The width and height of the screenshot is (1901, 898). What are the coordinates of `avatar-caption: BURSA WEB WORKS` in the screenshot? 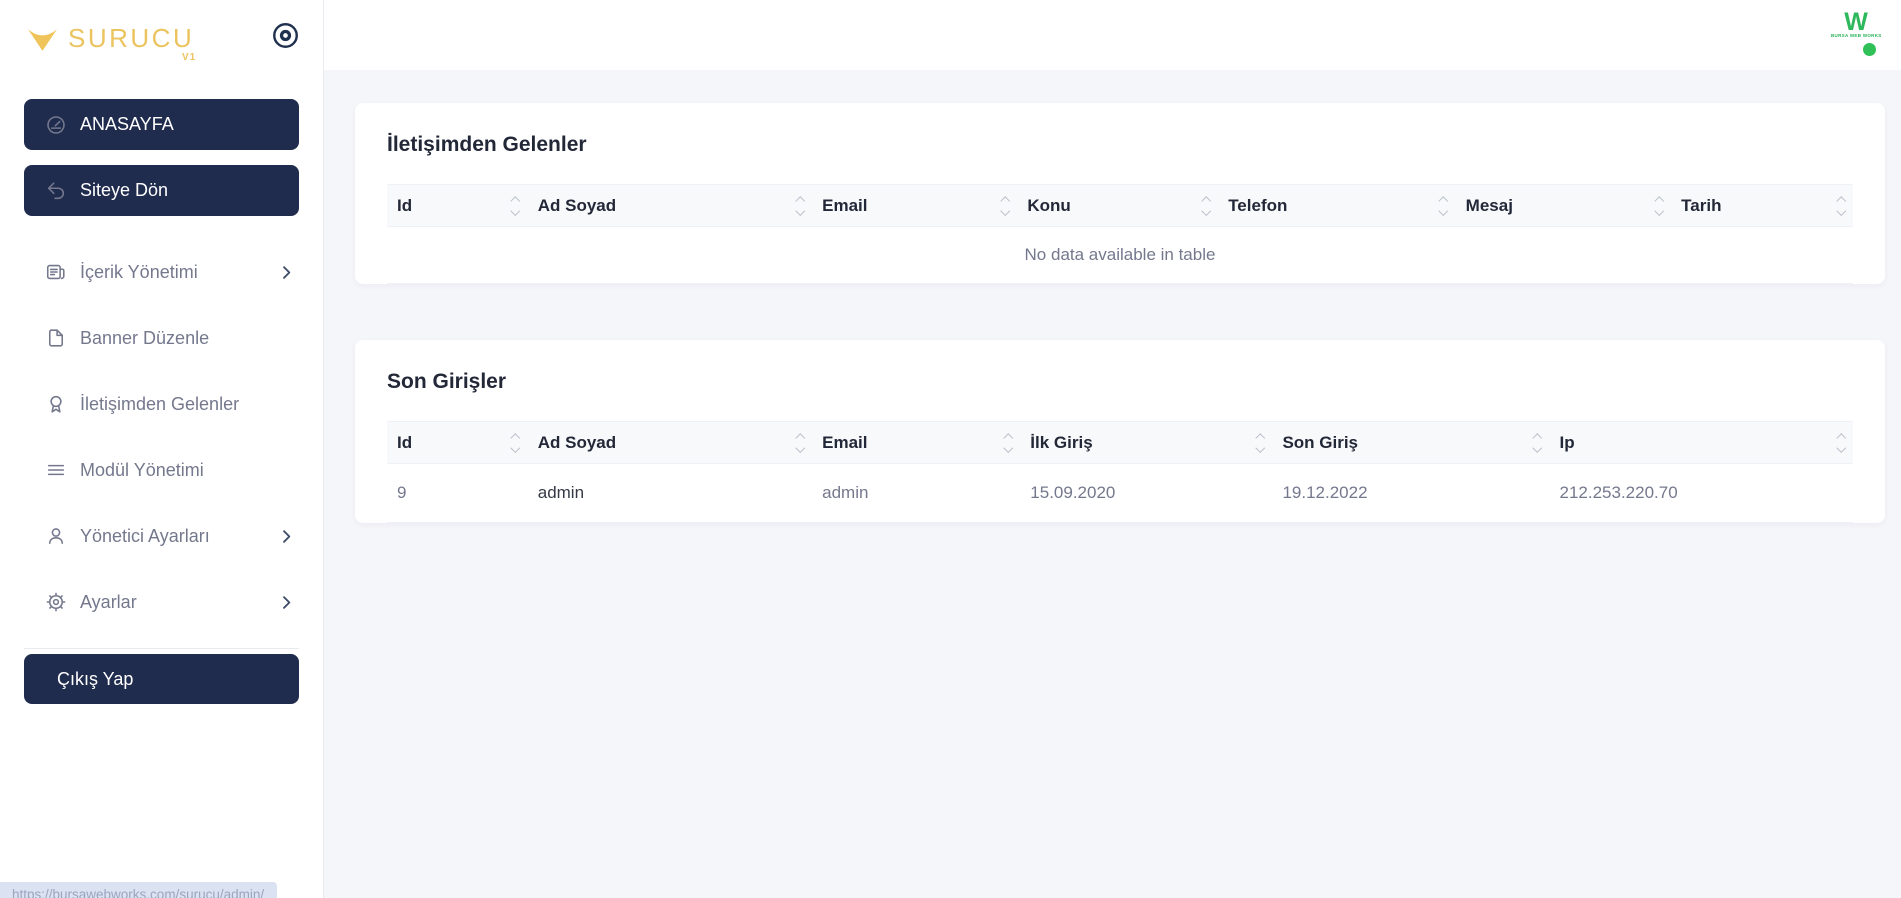 It's located at (1856, 35).